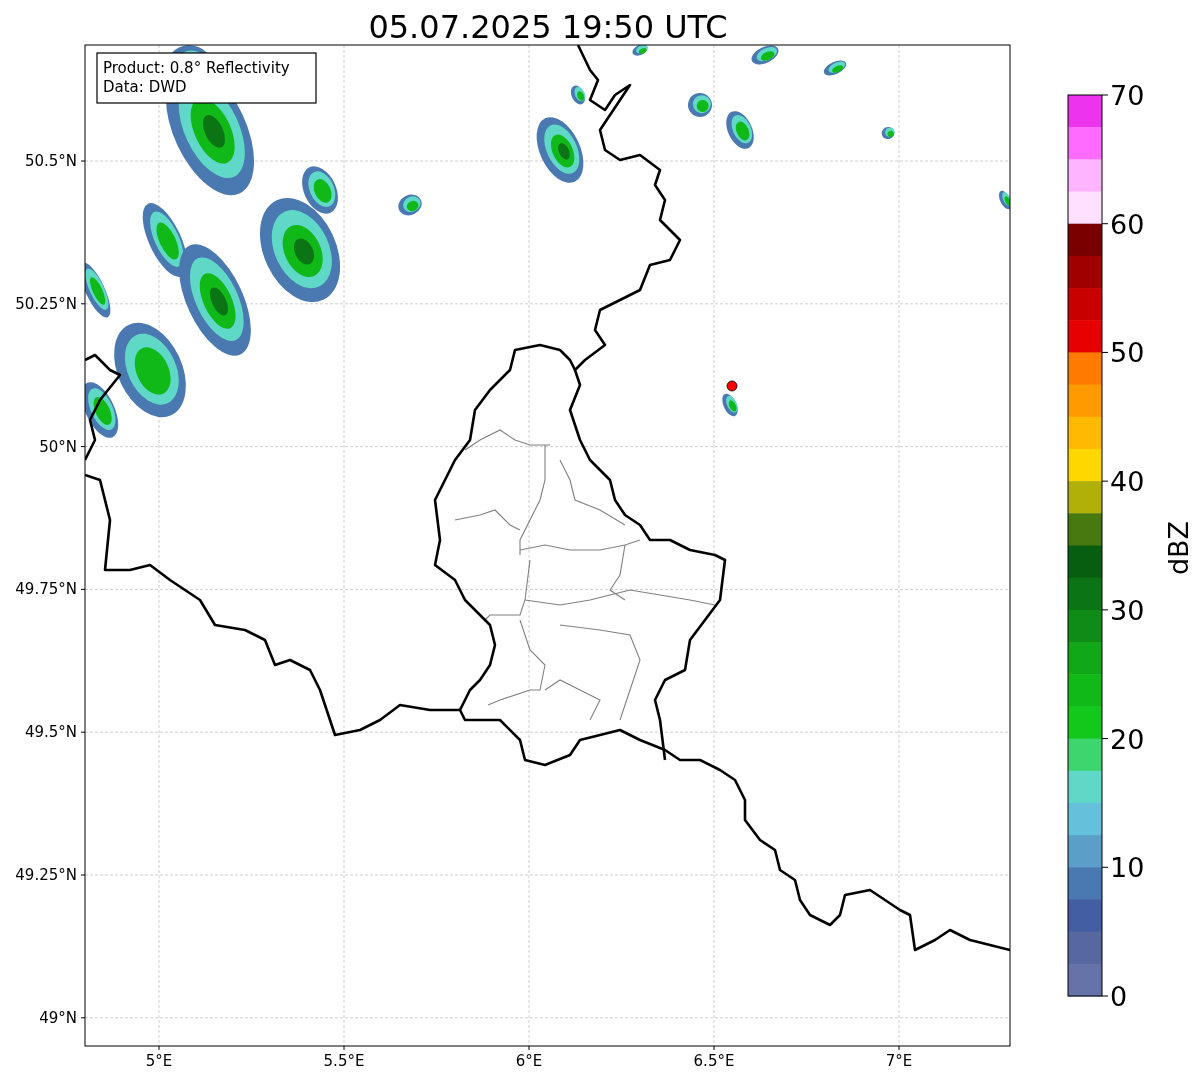 The image size is (1202, 1081). What do you see at coordinates (46, 875) in the screenshot?
I see `y-tick-label: 49.25°N` at bounding box center [46, 875].